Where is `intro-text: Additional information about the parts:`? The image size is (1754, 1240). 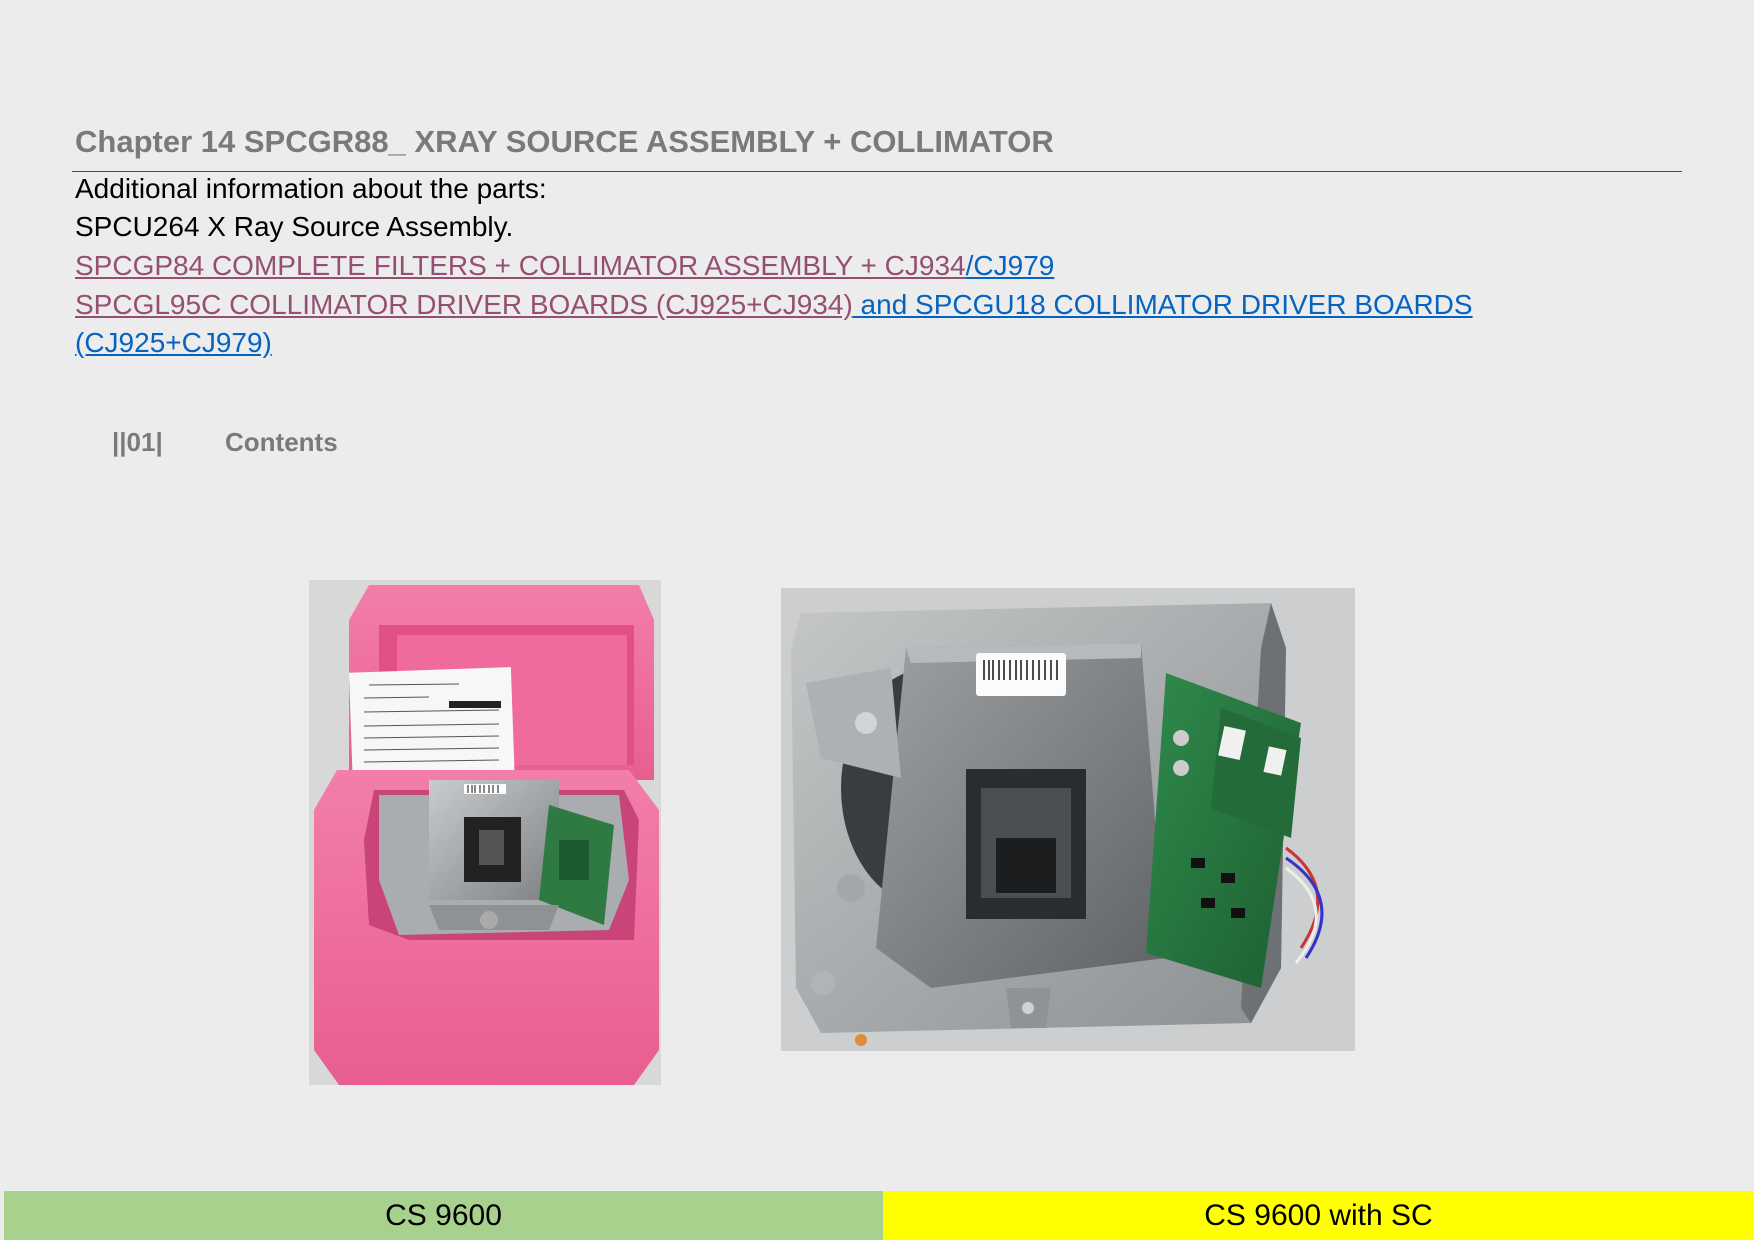 intro-text: Additional information about the parts: is located at coordinates (311, 188).